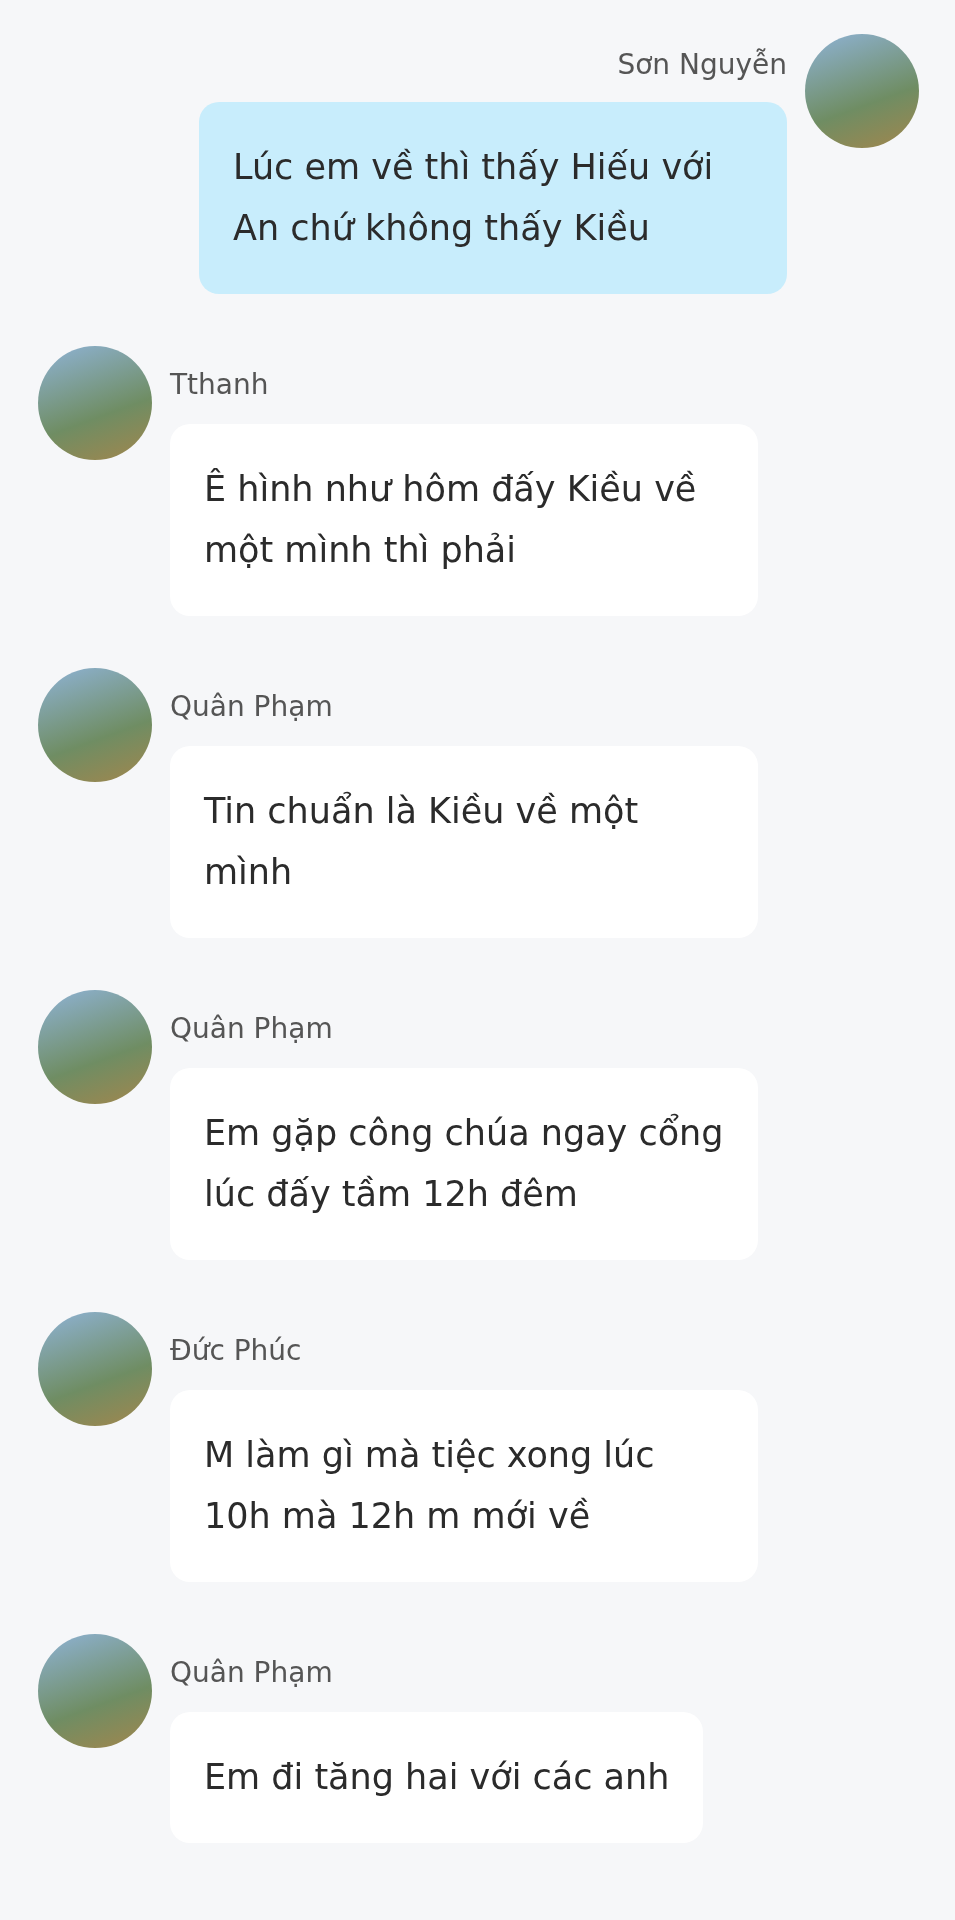 The image size is (955, 1920). What do you see at coordinates (236, 1351) in the screenshot?
I see `sender-name: Đức Phúc` at bounding box center [236, 1351].